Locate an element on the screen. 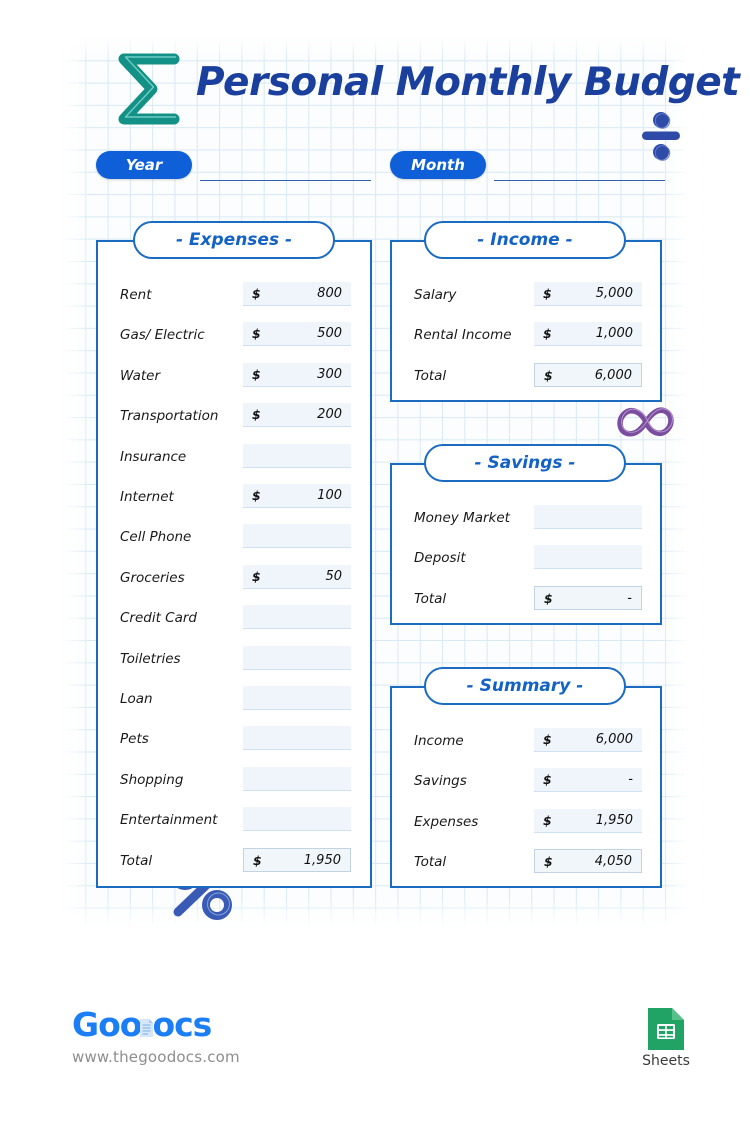 The width and height of the screenshot is (750, 1144). table-row: Groceries $50 is located at coordinates (234, 577).